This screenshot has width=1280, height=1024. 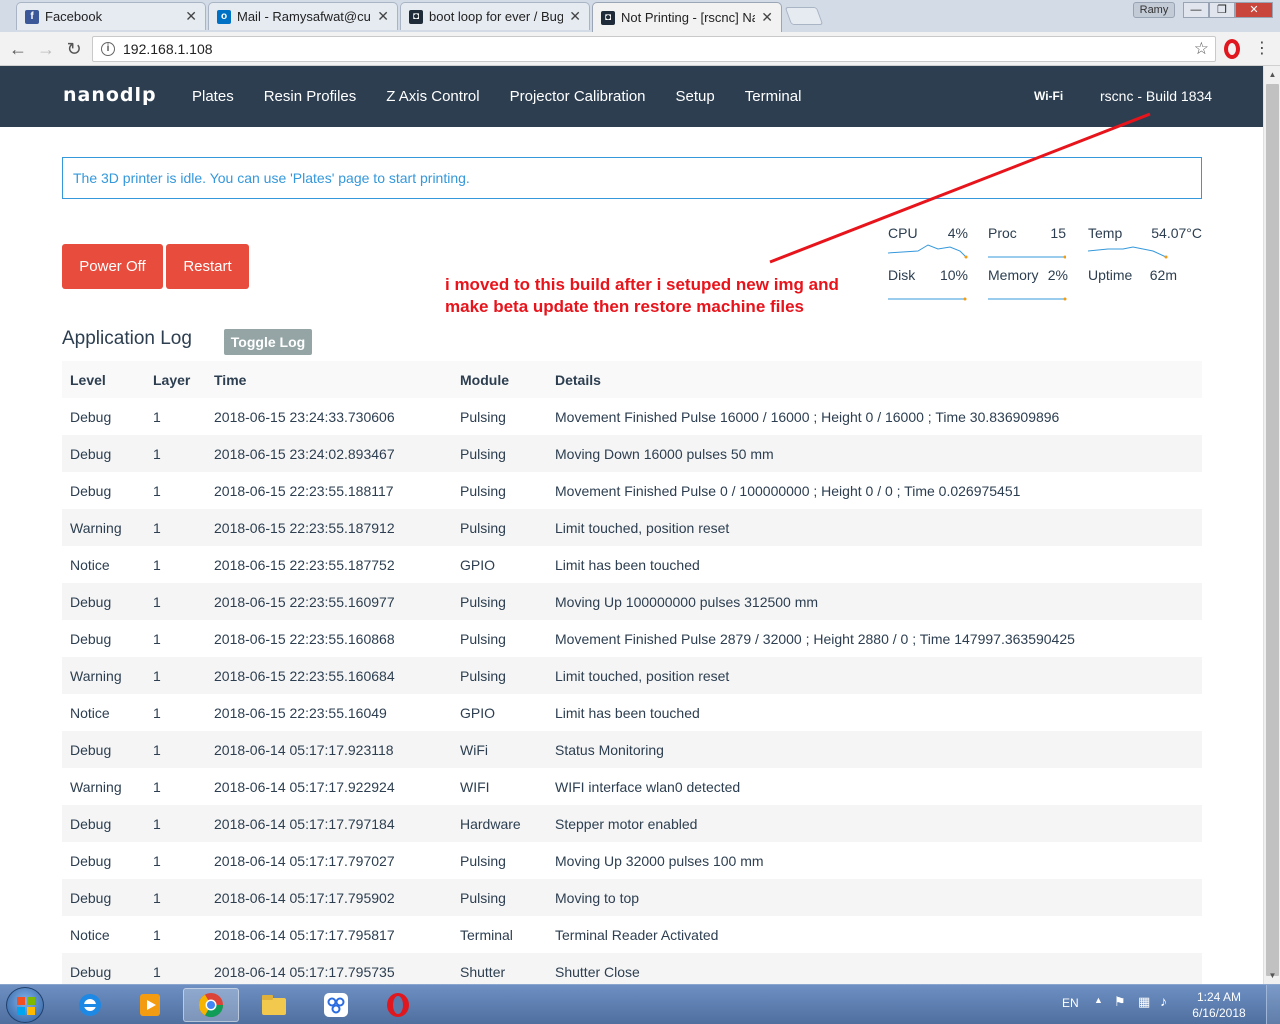 What do you see at coordinates (304, 934) in the screenshot?
I see `log-time: 2018-06-14 05:17:17.795817` at bounding box center [304, 934].